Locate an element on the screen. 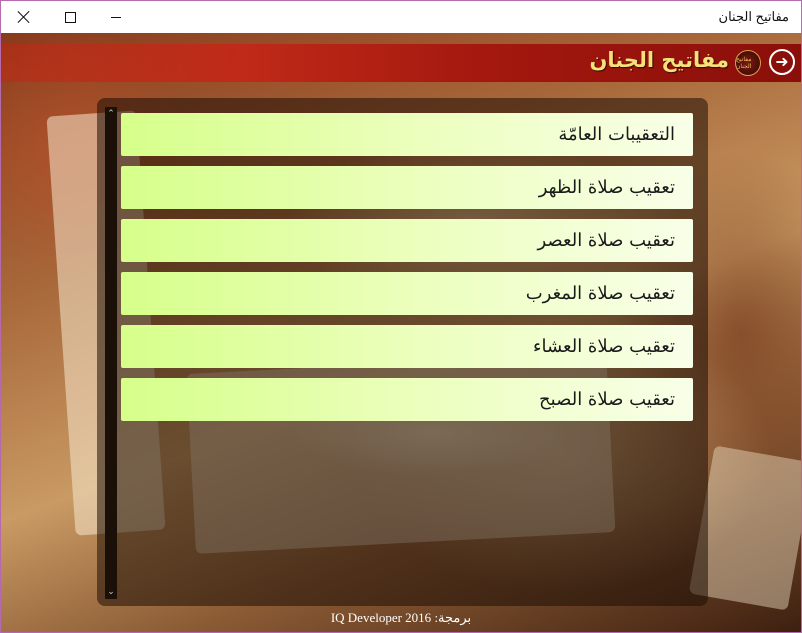 The height and width of the screenshot is (633, 802). list-item-label: تعقيب صلاة العشاء is located at coordinates (604, 346).